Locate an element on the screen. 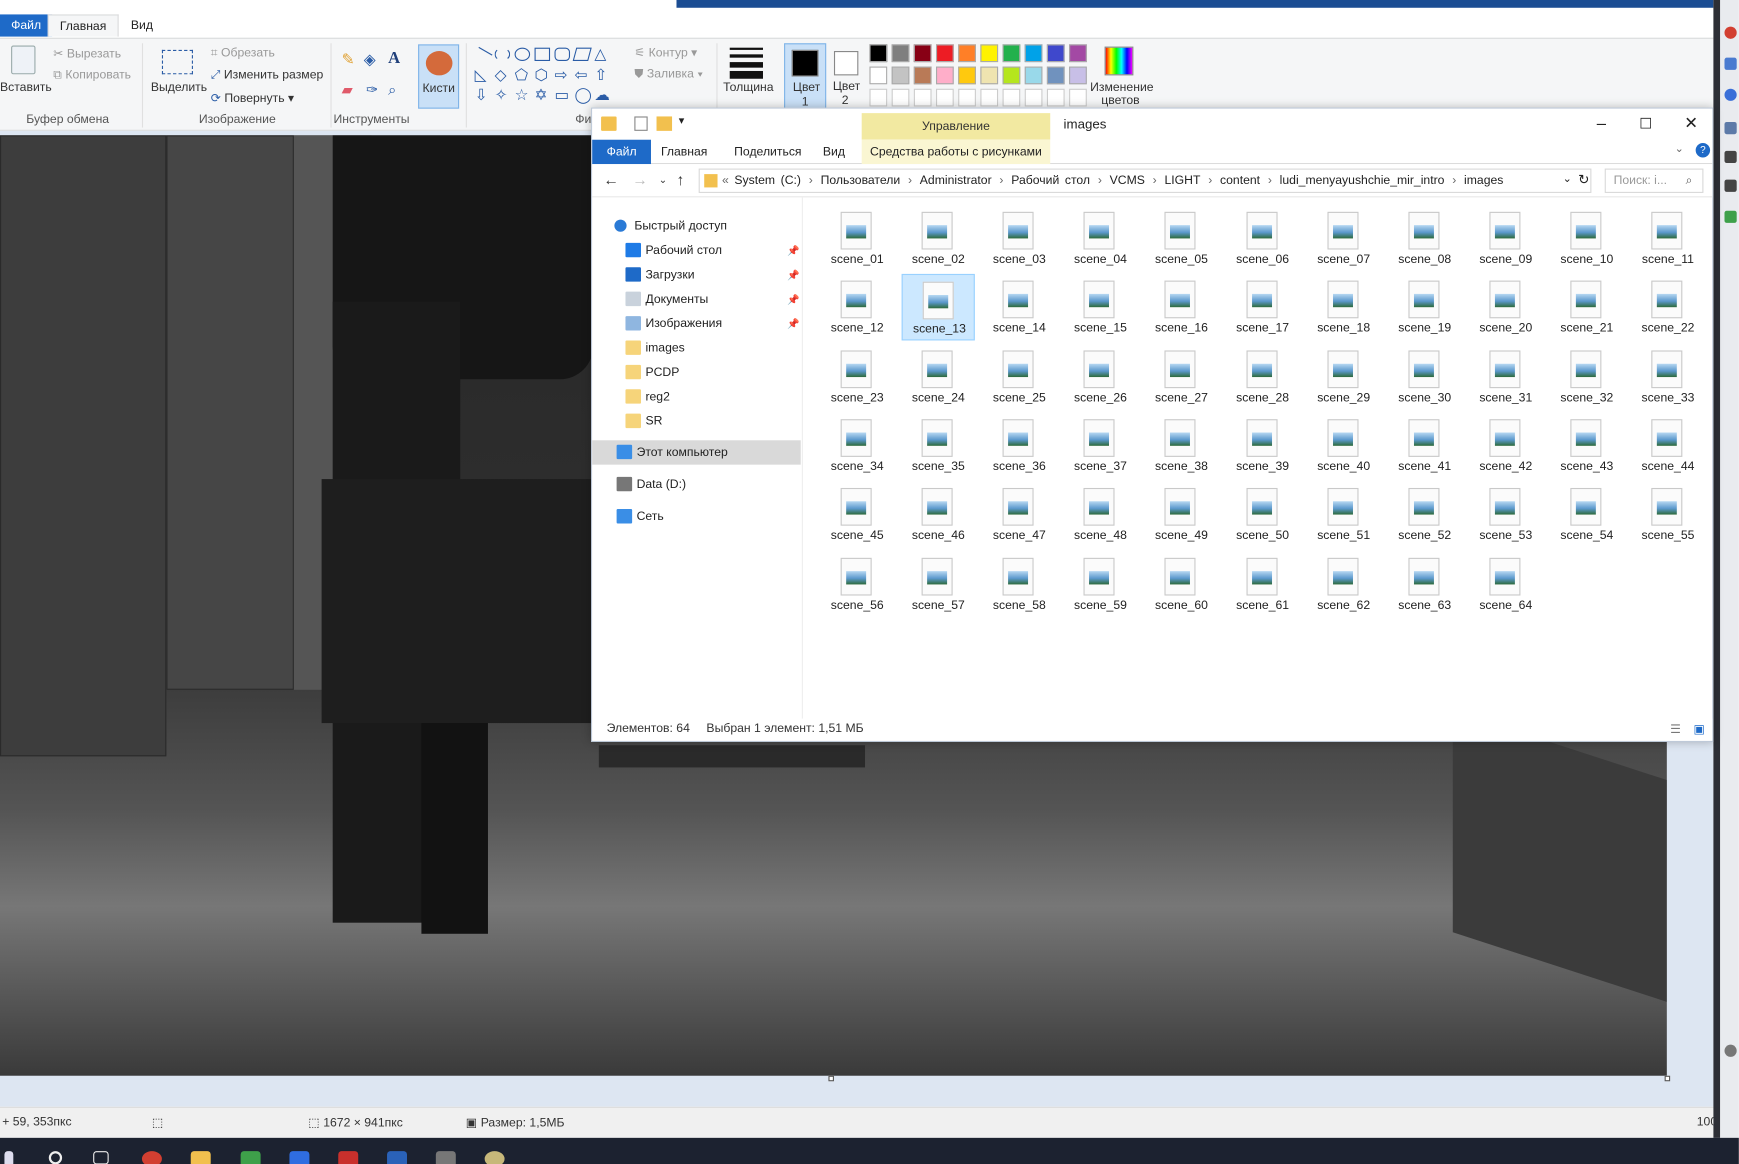 This screenshot has width=1739, height=1164. breadcrumb-item: content is located at coordinates (1240, 180).